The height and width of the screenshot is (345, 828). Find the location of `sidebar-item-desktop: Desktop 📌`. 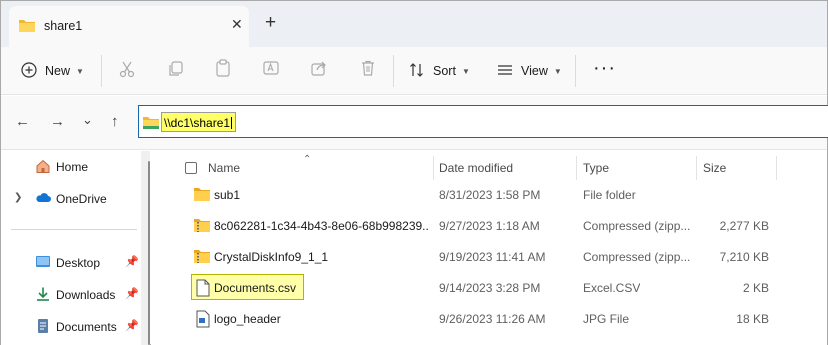

sidebar-item-desktop: Desktop 📌 is located at coordinates (73, 262).